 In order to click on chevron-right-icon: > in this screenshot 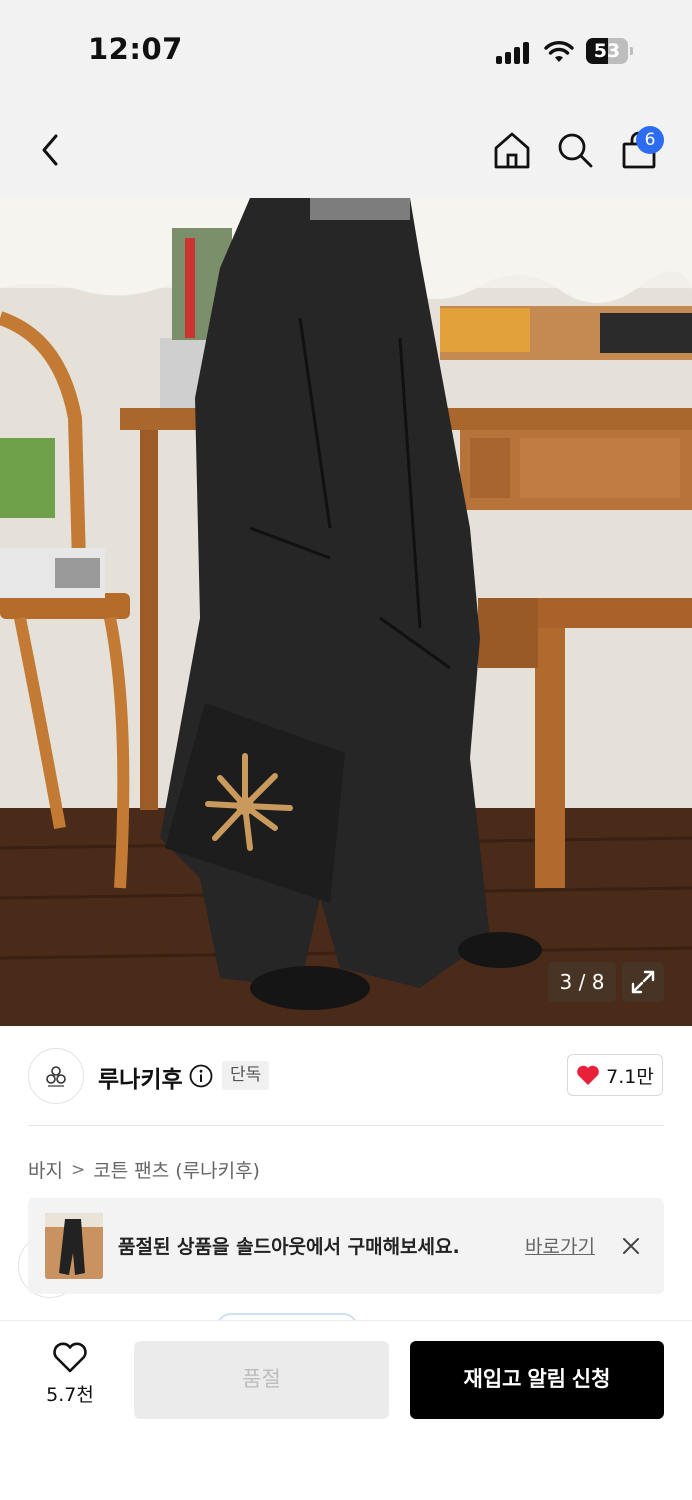, I will do `click(78, 1169)`.